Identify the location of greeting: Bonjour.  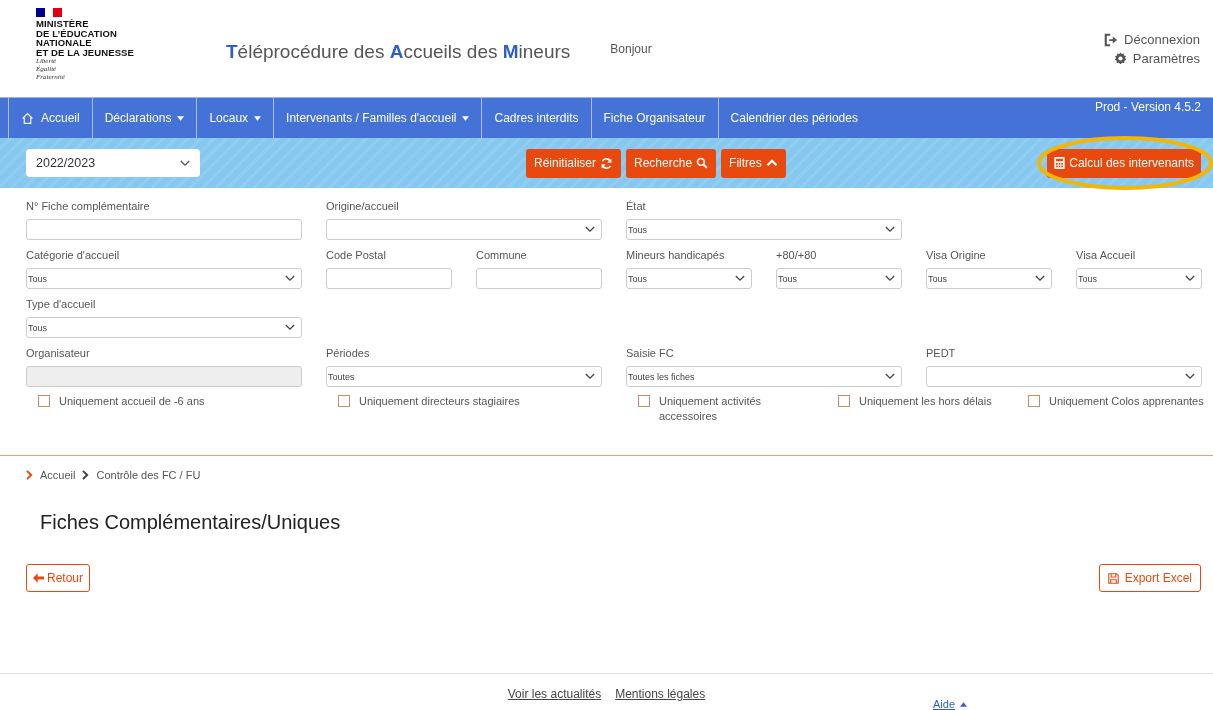
(631, 49).